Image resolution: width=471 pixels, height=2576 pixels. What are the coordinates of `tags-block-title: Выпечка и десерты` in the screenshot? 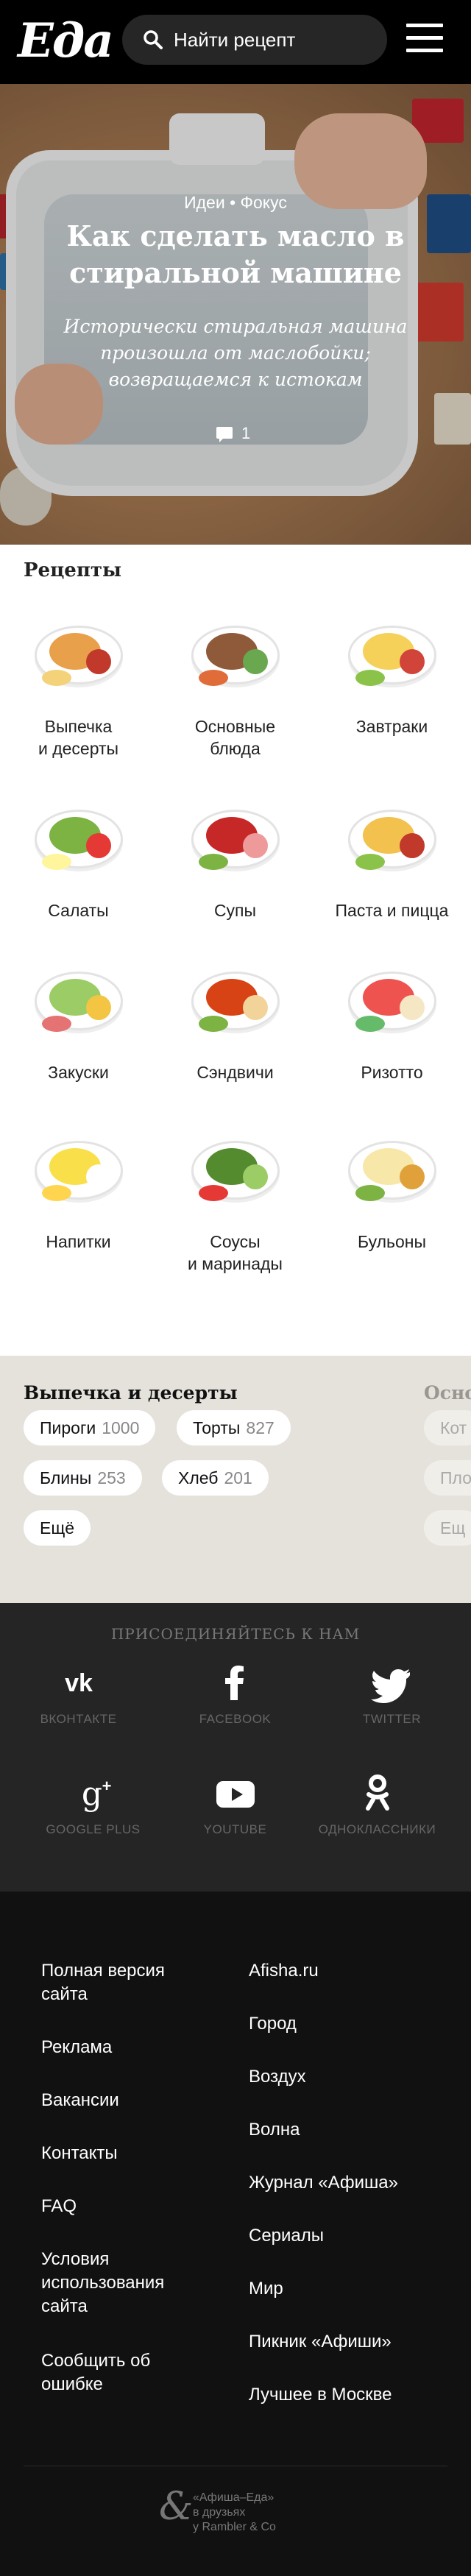 It's located at (131, 1393).